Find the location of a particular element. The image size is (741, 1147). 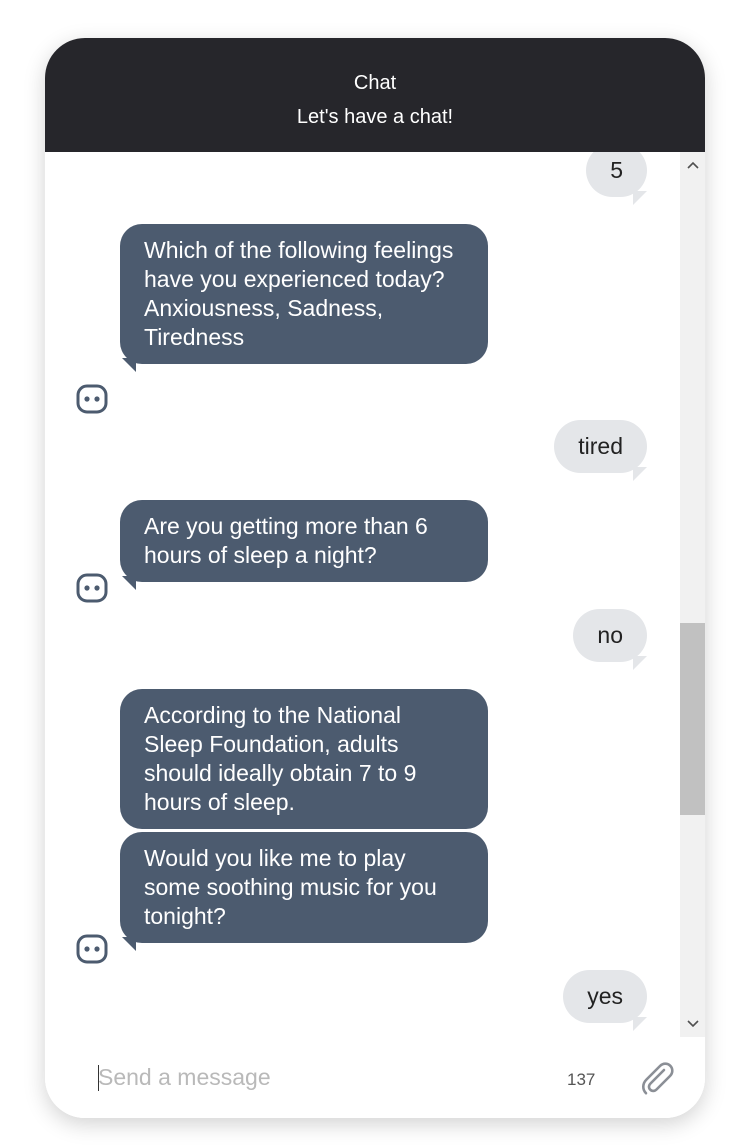

chat-title: Chat is located at coordinates (375, 83).